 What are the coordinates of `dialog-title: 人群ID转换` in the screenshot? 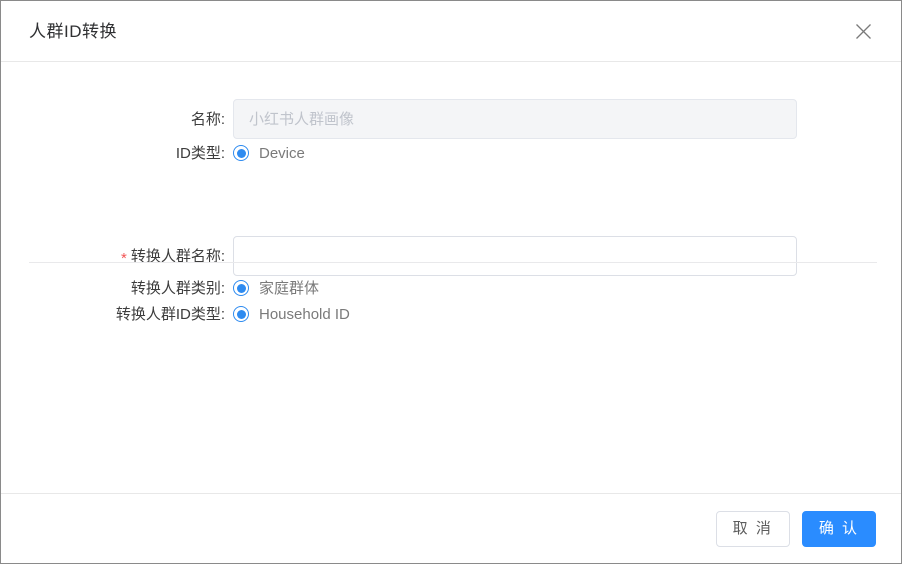 It's located at (73, 31).